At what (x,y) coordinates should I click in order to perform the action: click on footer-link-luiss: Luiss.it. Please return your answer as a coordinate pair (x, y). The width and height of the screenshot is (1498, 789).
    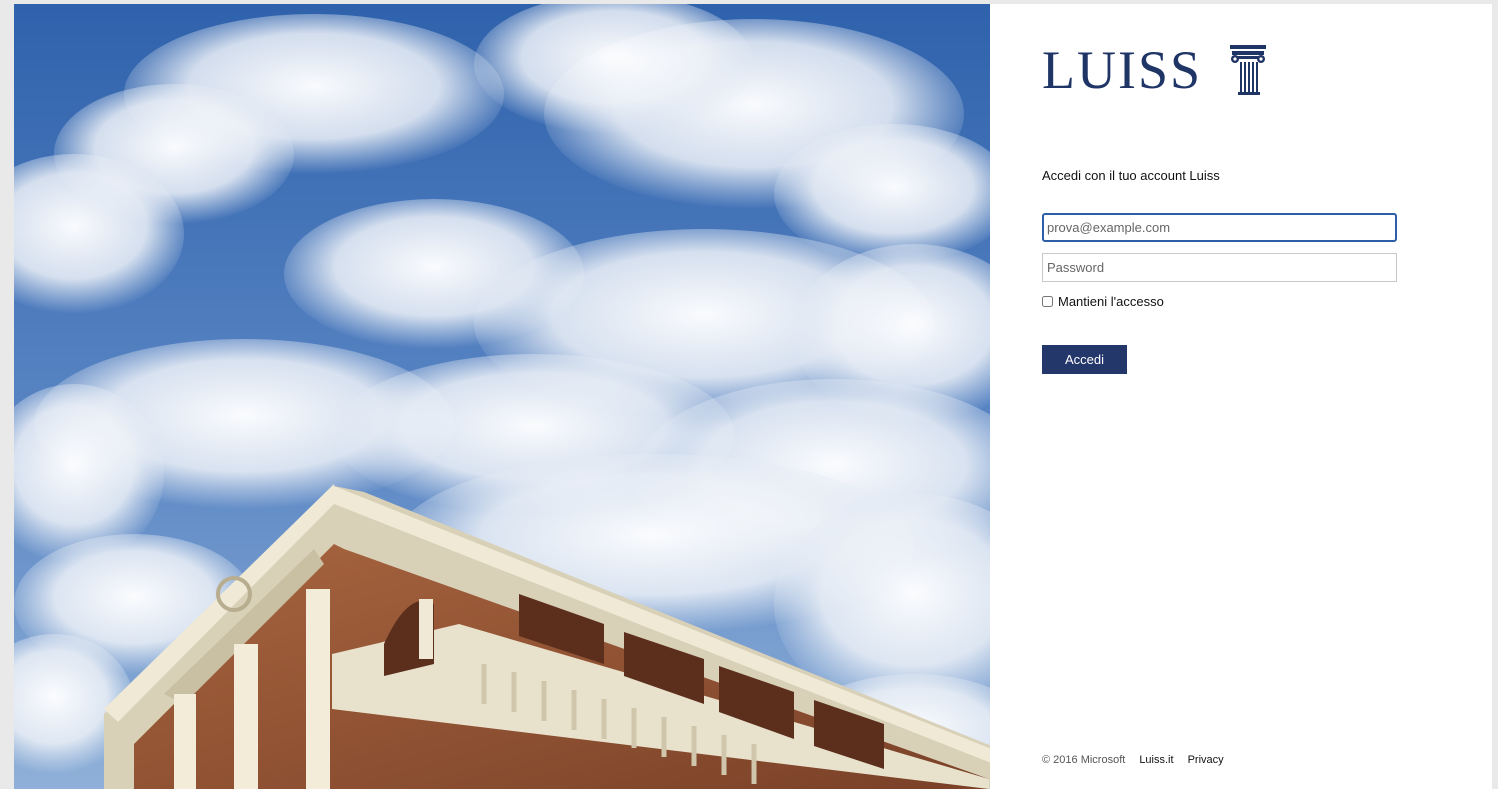
    Looking at the image, I should click on (1156, 760).